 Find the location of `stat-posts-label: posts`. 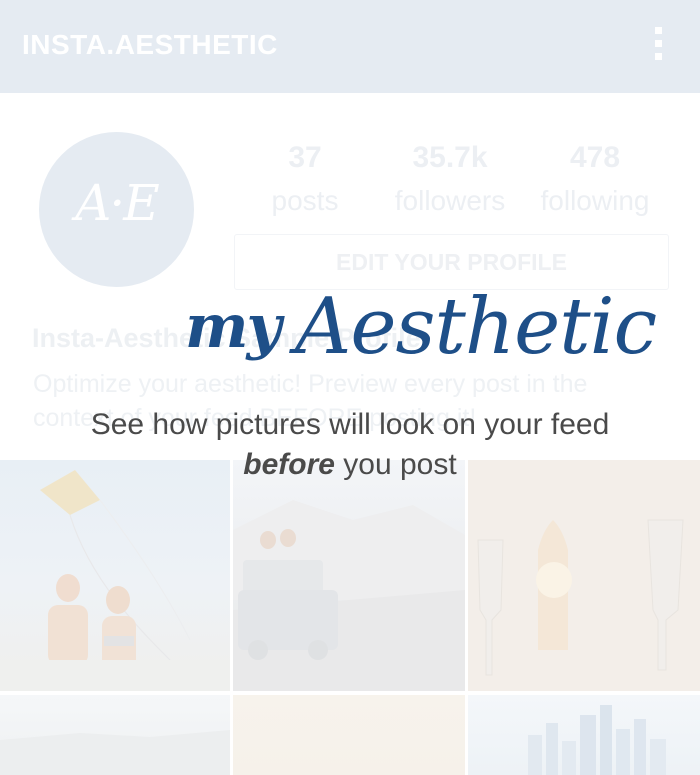

stat-posts-label: posts is located at coordinates (305, 200).